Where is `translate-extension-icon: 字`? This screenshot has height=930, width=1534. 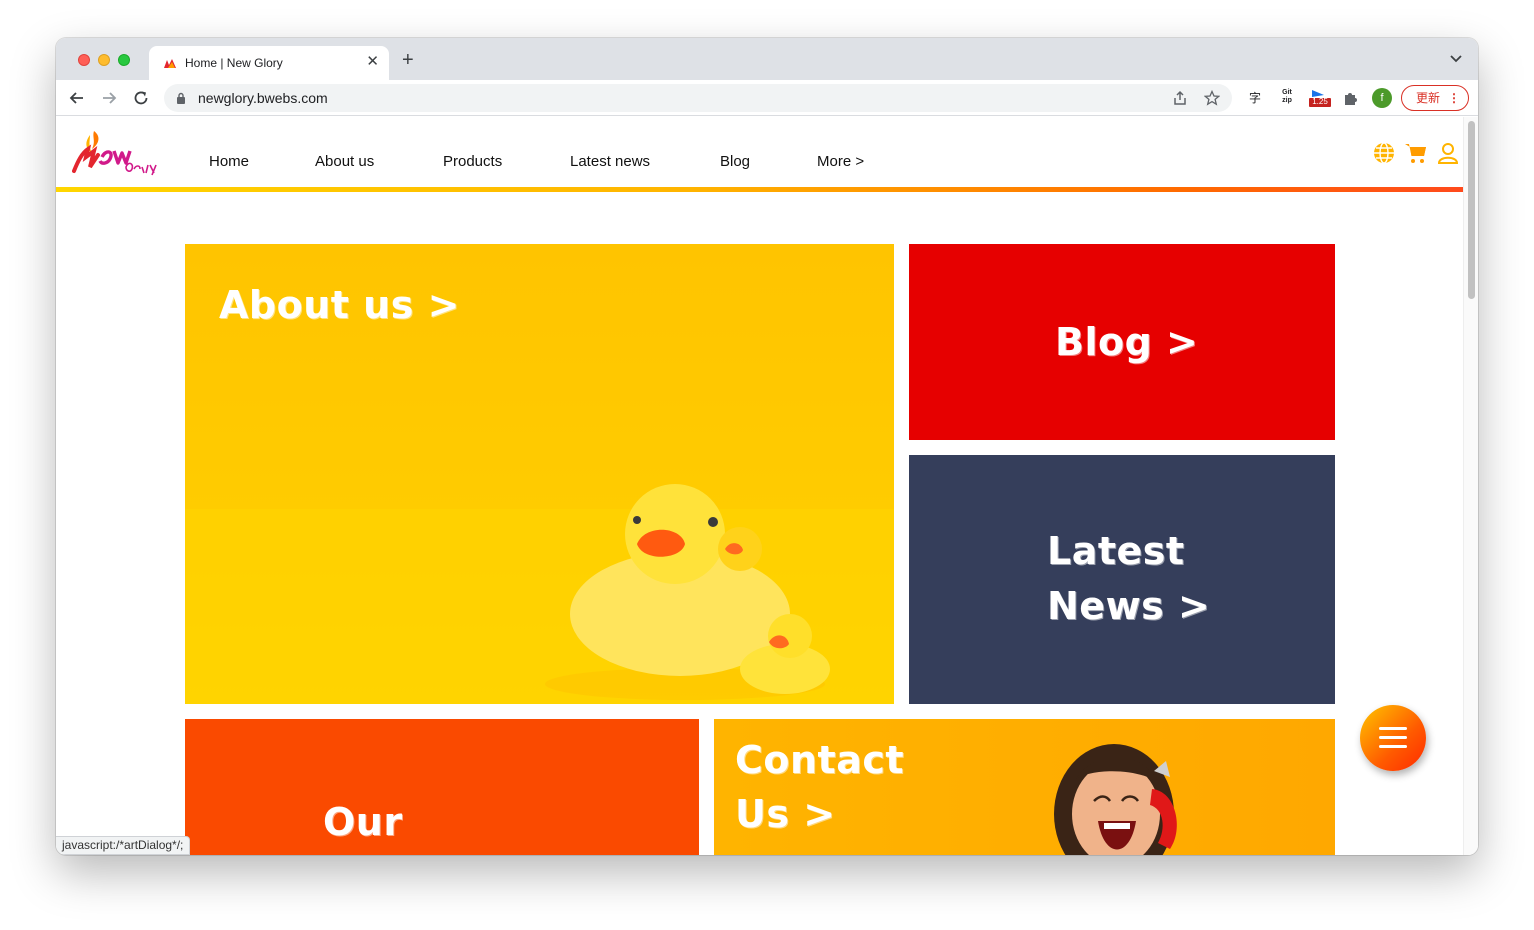 translate-extension-icon: 字 is located at coordinates (1255, 98).